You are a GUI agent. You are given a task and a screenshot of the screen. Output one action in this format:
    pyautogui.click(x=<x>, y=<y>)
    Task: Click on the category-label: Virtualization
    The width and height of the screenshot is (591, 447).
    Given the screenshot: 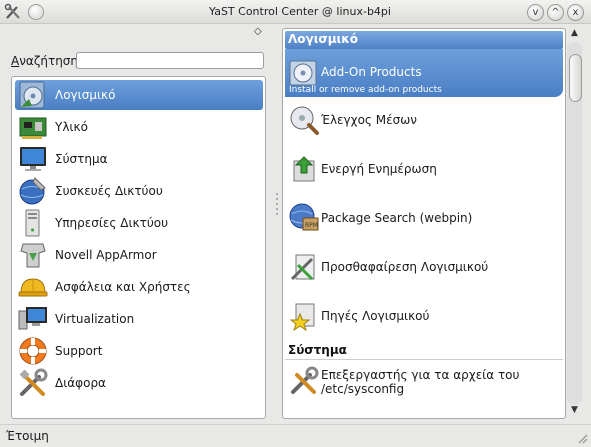 What is the action you would take?
    pyautogui.click(x=95, y=319)
    